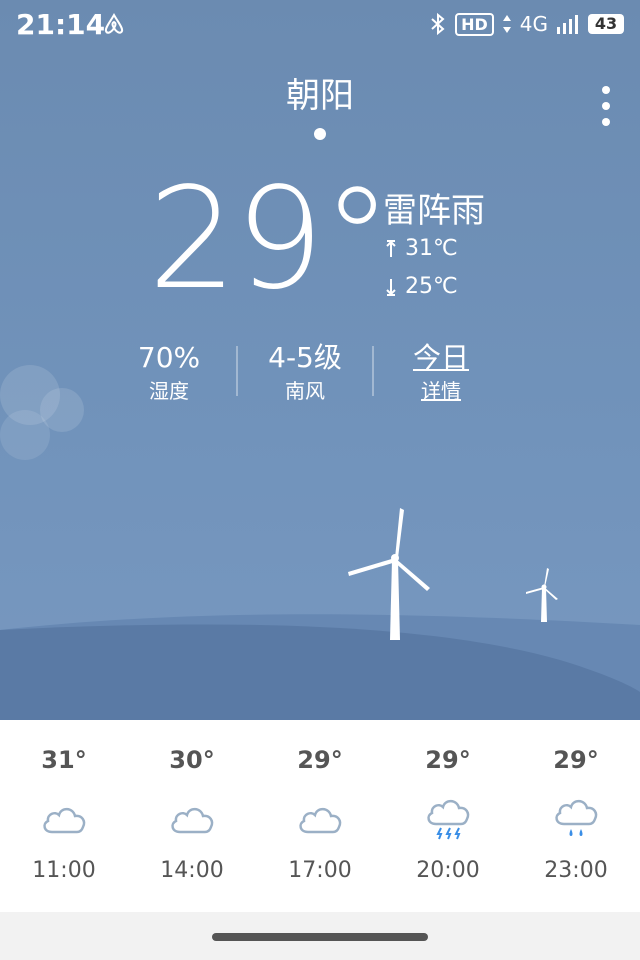  I want to click on arrow-down-icon, so click(391, 287).